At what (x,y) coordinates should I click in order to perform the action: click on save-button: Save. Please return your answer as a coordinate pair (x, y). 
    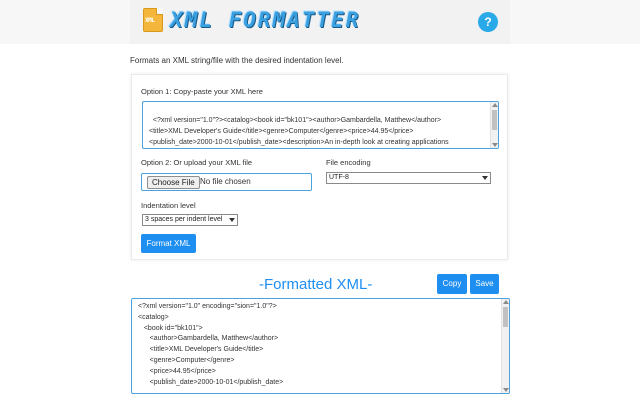
    Looking at the image, I should click on (484, 284).